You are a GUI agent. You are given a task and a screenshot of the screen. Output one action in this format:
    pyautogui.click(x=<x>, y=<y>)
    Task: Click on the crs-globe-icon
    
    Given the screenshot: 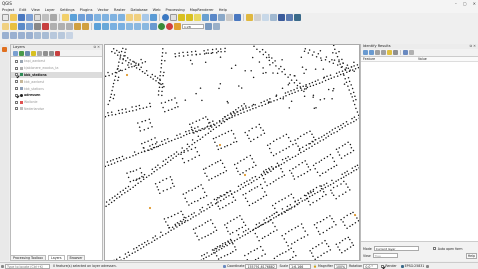 What is the action you would take?
    pyautogui.click(x=402, y=266)
    